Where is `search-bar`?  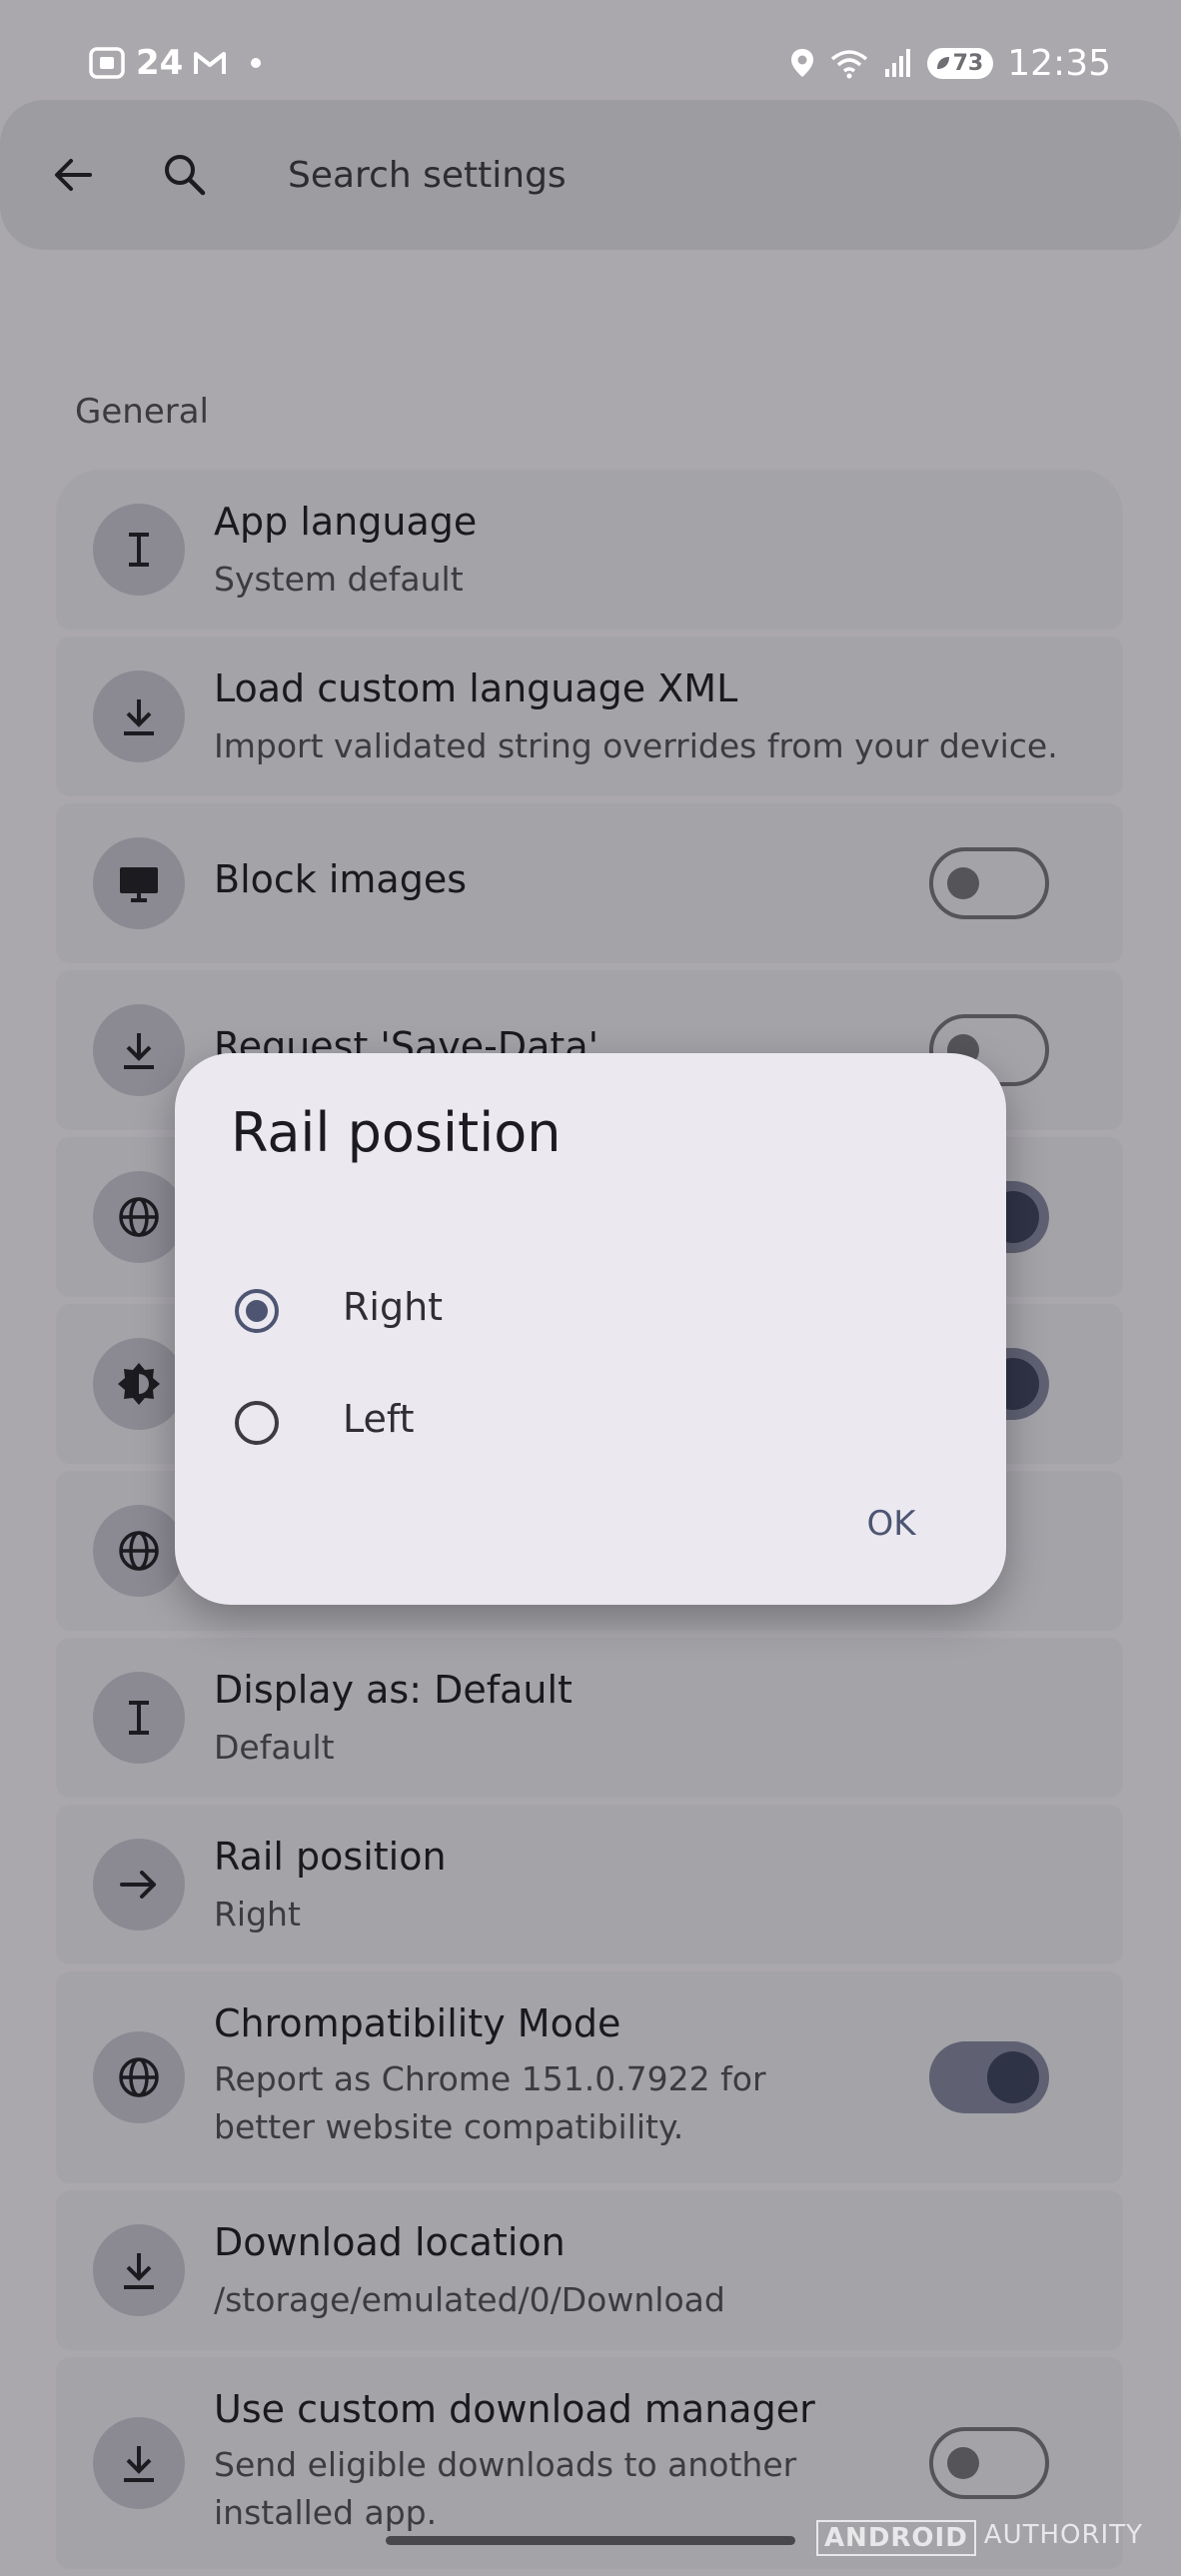 search-bar is located at coordinates (590, 175).